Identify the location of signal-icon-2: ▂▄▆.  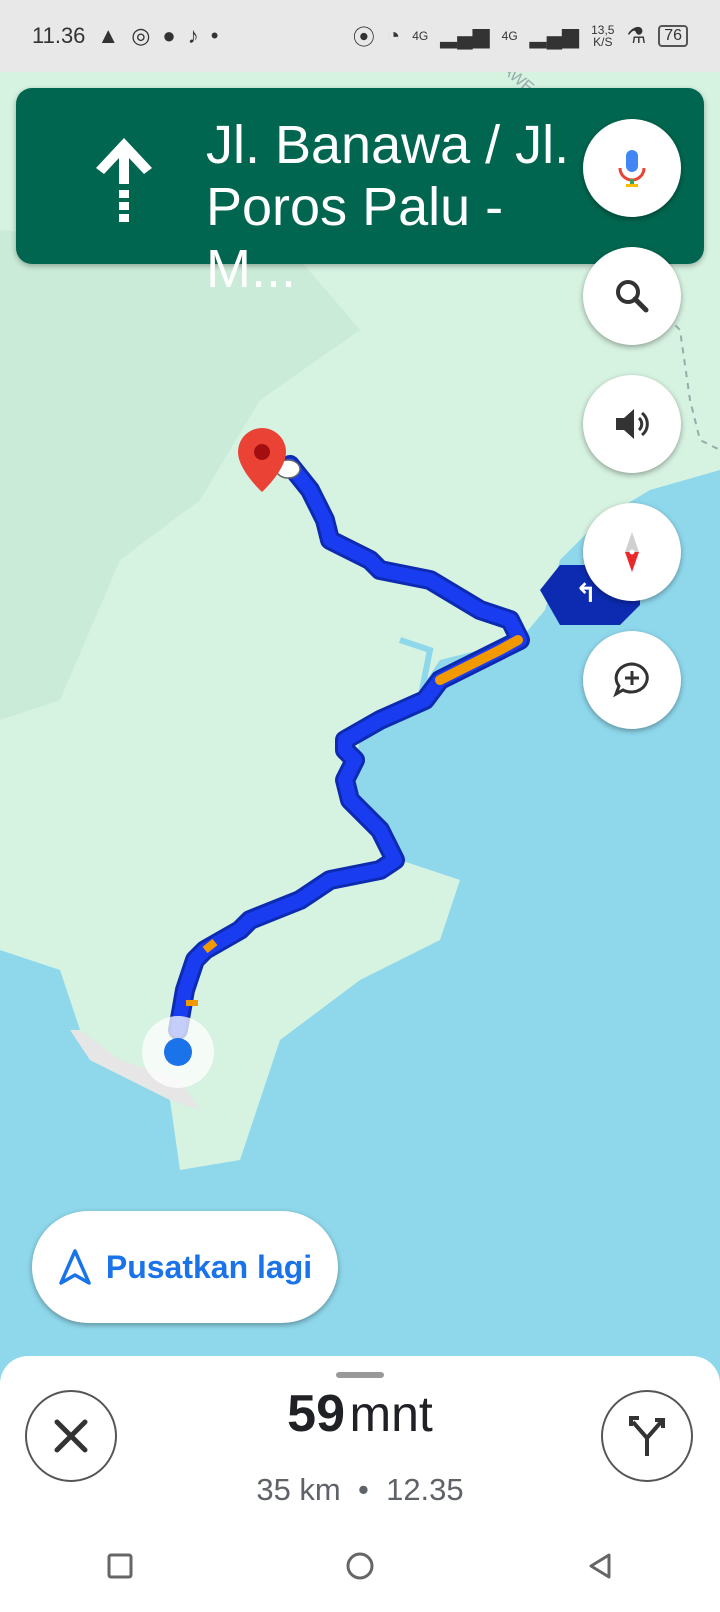
(554, 35).